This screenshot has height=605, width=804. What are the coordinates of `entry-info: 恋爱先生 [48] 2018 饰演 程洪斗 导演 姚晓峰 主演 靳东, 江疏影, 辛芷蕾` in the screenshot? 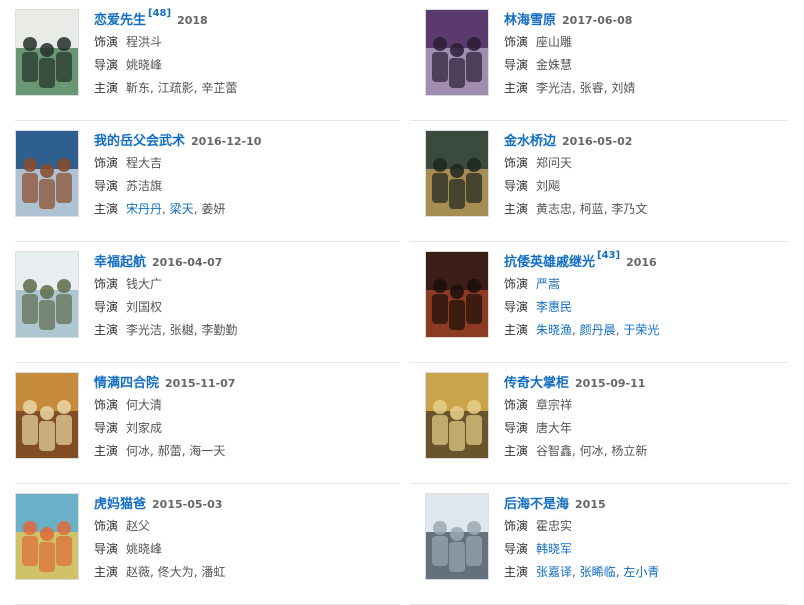 It's located at (244, 53).